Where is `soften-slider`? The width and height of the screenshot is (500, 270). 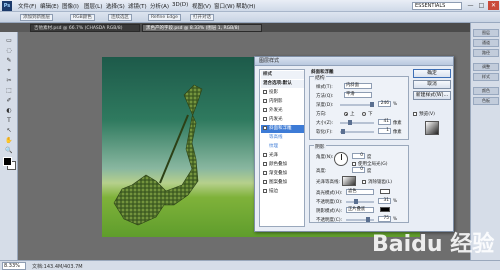 soften-slider is located at coordinates (357, 131).